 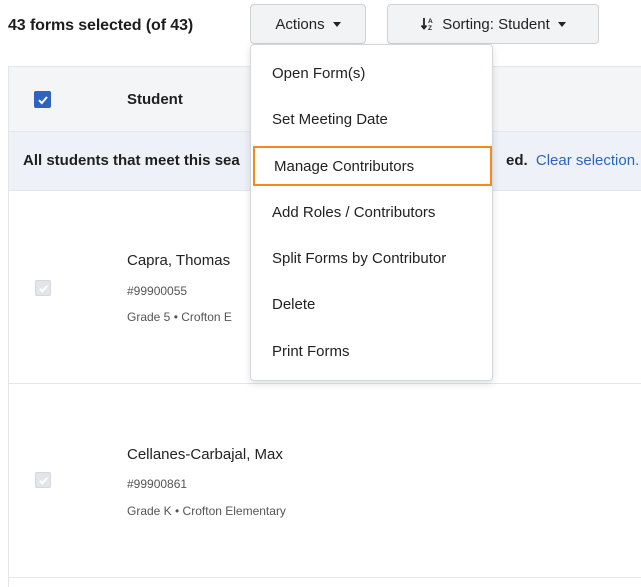 What do you see at coordinates (371, 119) in the screenshot?
I see `menu-item-set-meeting-date: Set Meeting Date` at bounding box center [371, 119].